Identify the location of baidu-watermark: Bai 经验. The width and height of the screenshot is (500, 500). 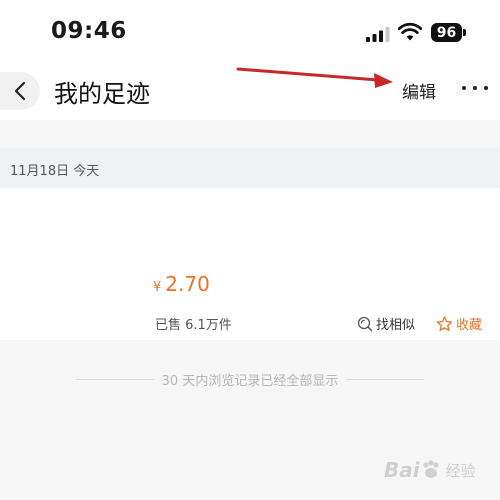
(438, 470).